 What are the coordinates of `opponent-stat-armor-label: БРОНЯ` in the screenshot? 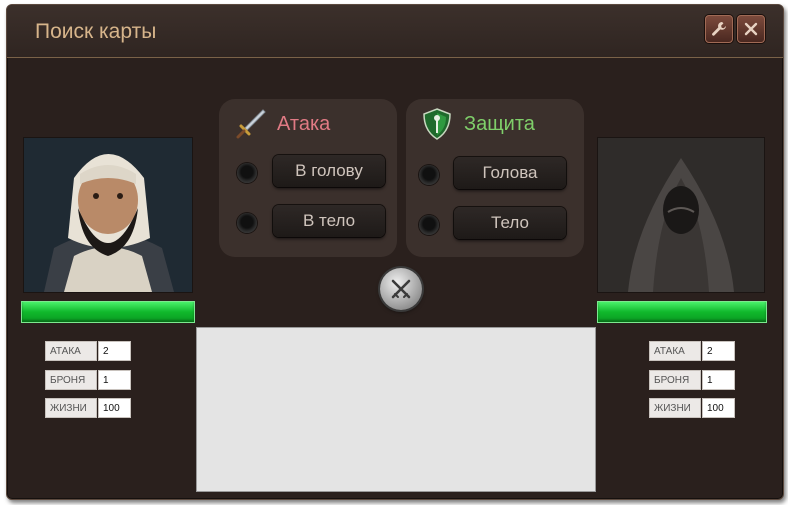 It's located at (675, 380).